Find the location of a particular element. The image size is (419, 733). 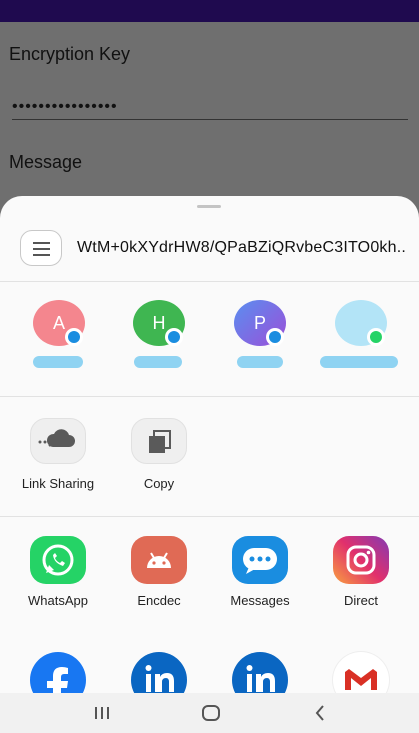

share-app-whatsapp: WhatsApp is located at coordinates (58, 572).